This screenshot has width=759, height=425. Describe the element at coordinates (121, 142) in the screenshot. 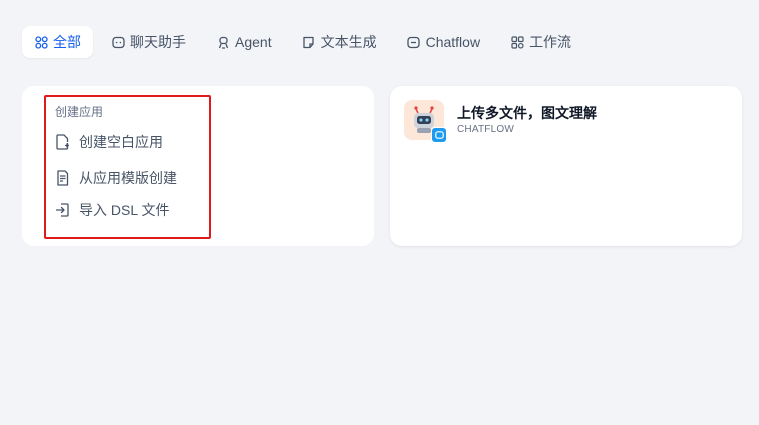

I see `create-item-label: 创建空白应用` at that location.